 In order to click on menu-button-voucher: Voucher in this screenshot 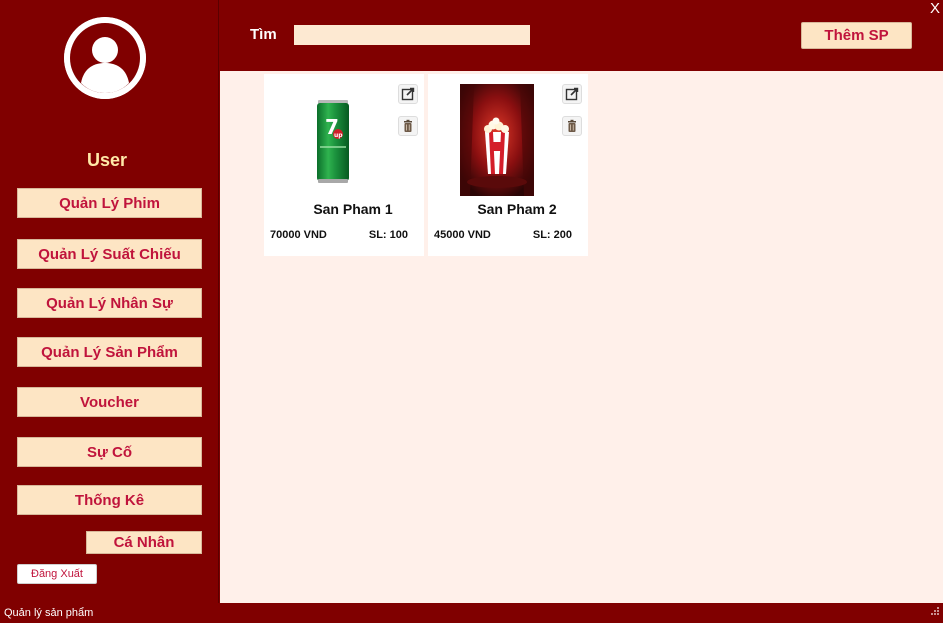, I will do `click(109, 402)`.